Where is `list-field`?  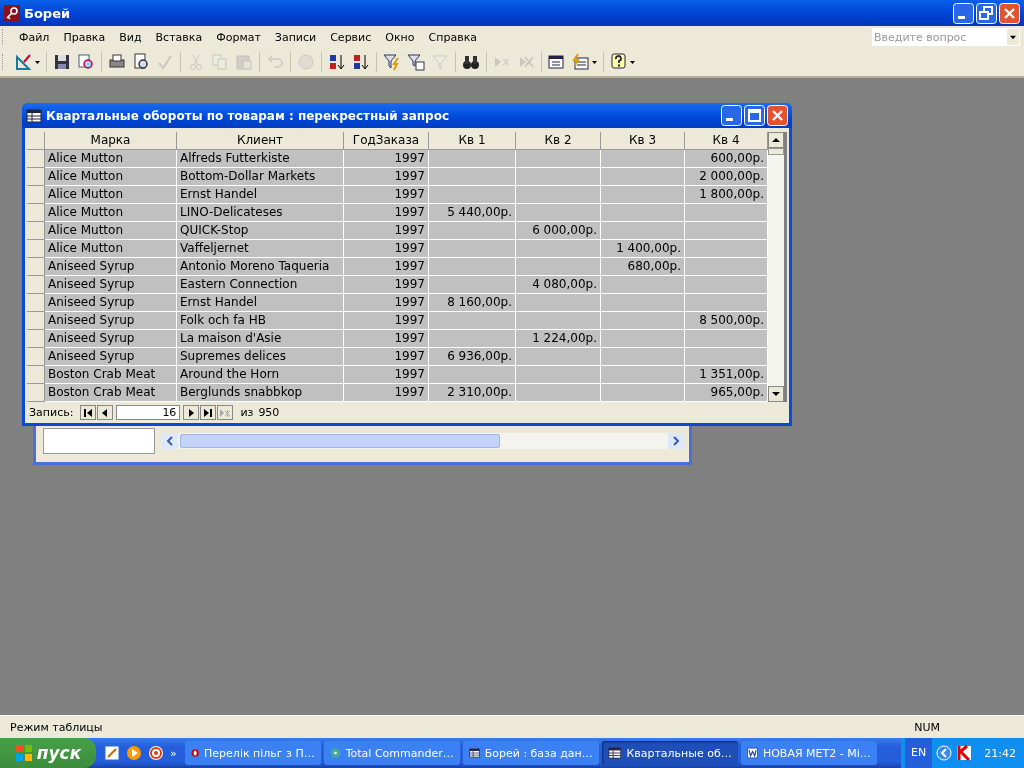
list-field is located at coordinates (99, 441).